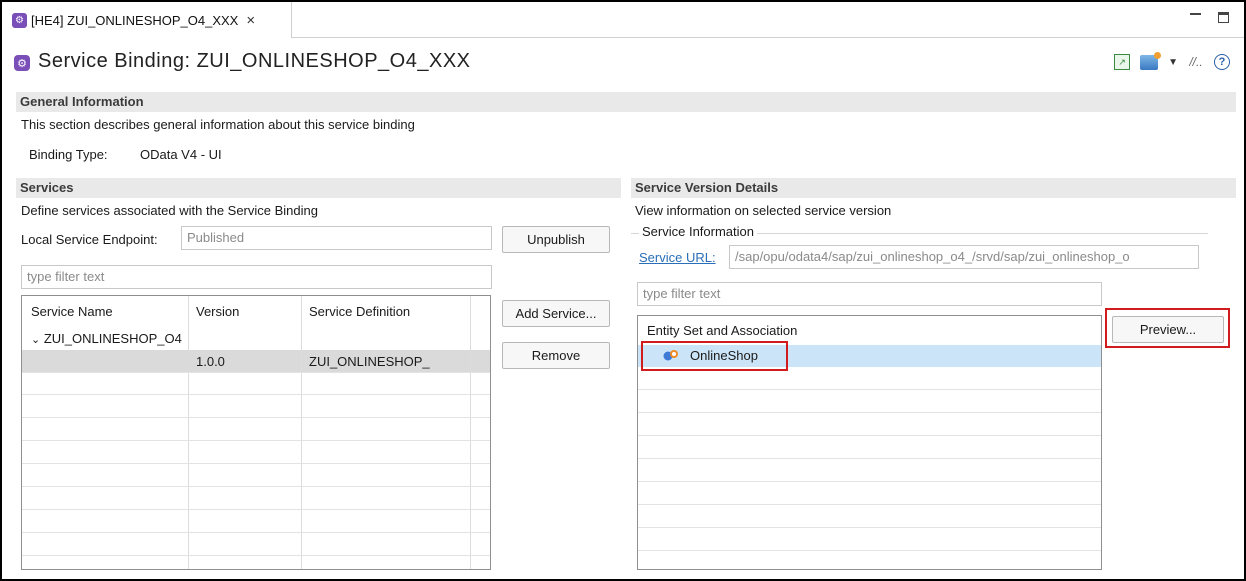  Describe the element at coordinates (210, 361) in the screenshot. I see `row-version: 1.0.0` at that location.